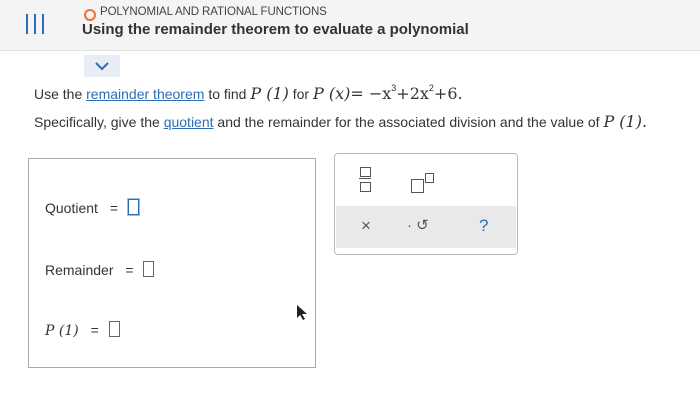 The height and width of the screenshot is (393, 700). Describe the element at coordinates (189, 122) in the screenshot. I see `quotient-link: quotient` at that location.